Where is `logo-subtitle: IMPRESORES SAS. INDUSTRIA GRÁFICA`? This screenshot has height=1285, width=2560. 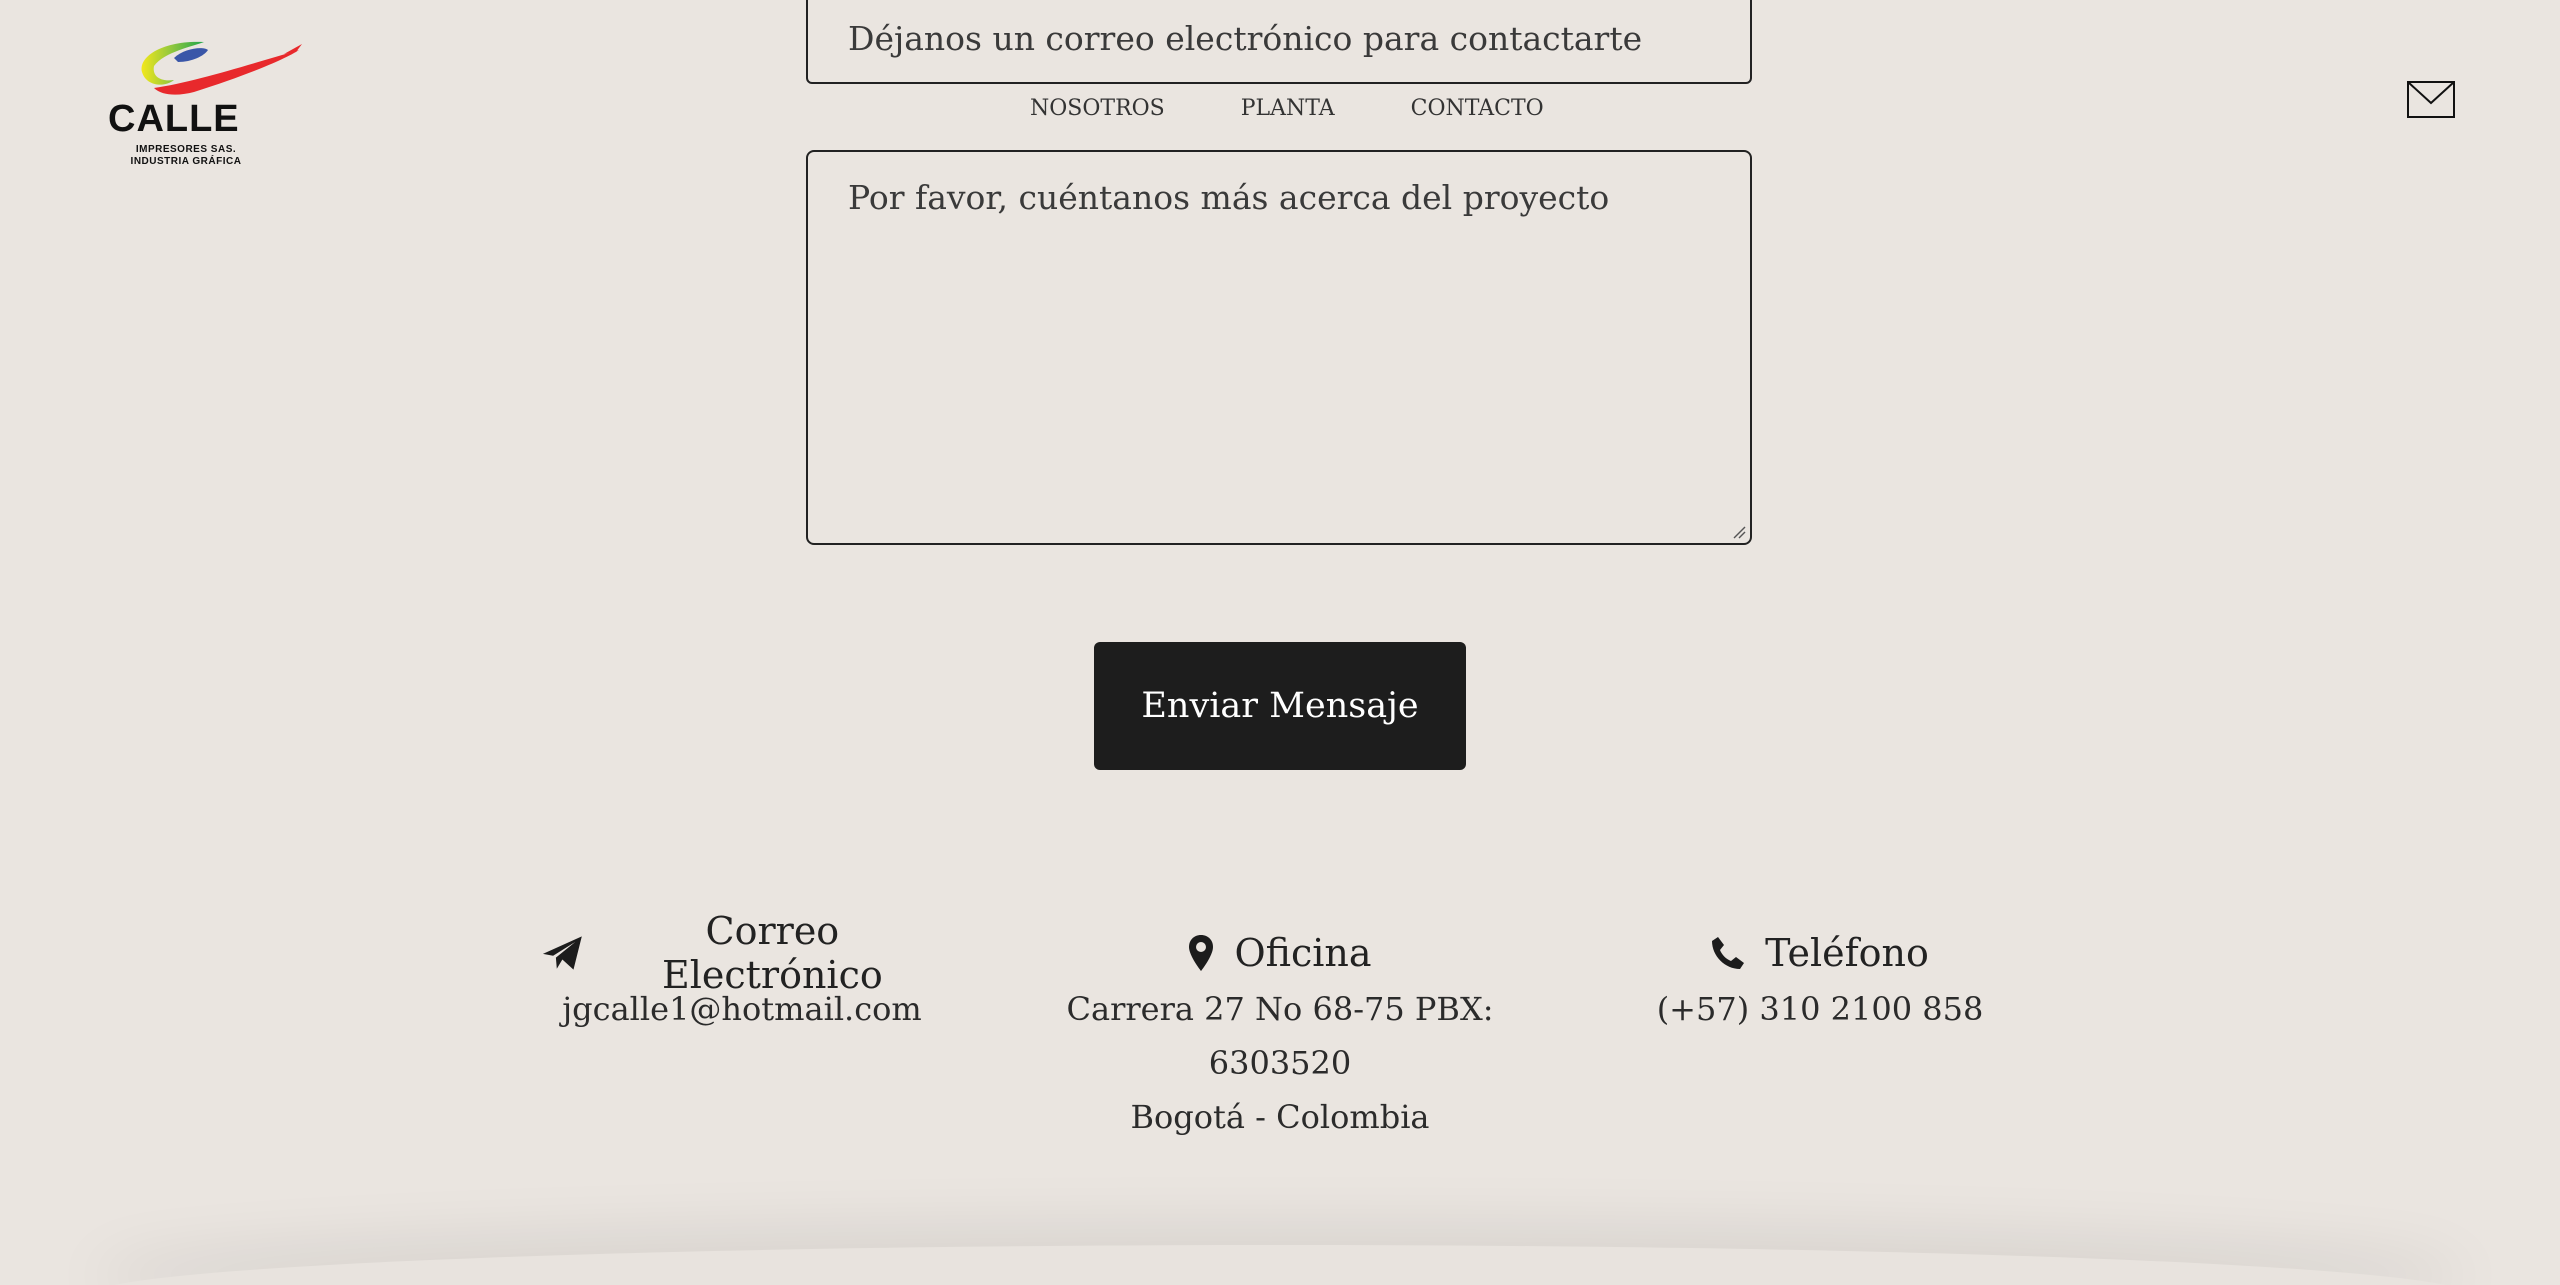
logo-subtitle: IMPRESORES SAS. INDUSTRIA GRÁFICA is located at coordinates (186, 156).